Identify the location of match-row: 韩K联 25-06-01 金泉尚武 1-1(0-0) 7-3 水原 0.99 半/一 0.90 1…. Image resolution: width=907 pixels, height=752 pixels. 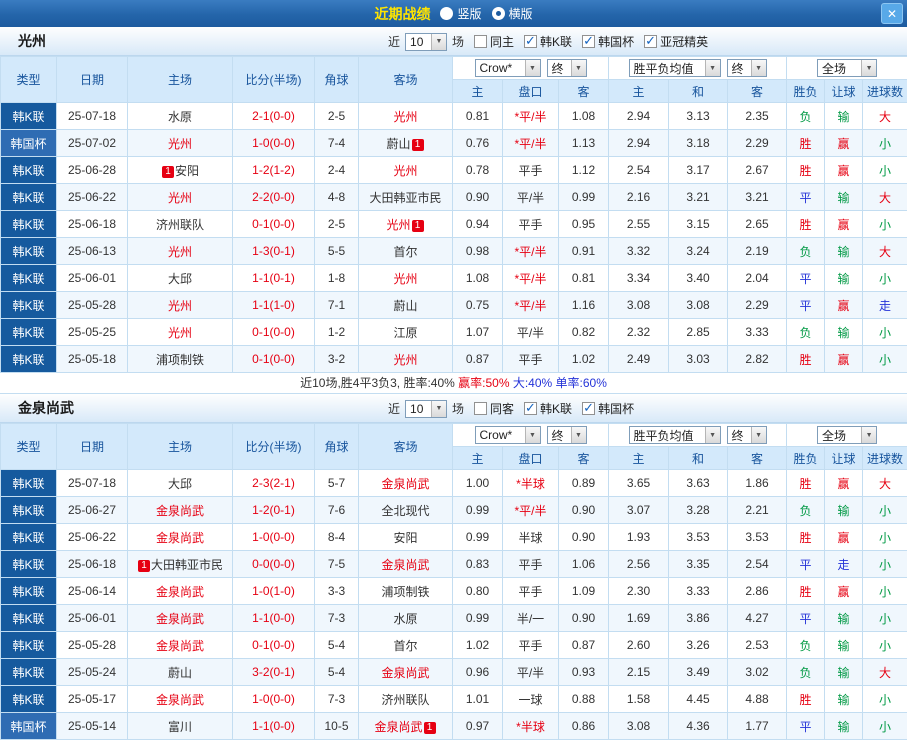
(453, 618).